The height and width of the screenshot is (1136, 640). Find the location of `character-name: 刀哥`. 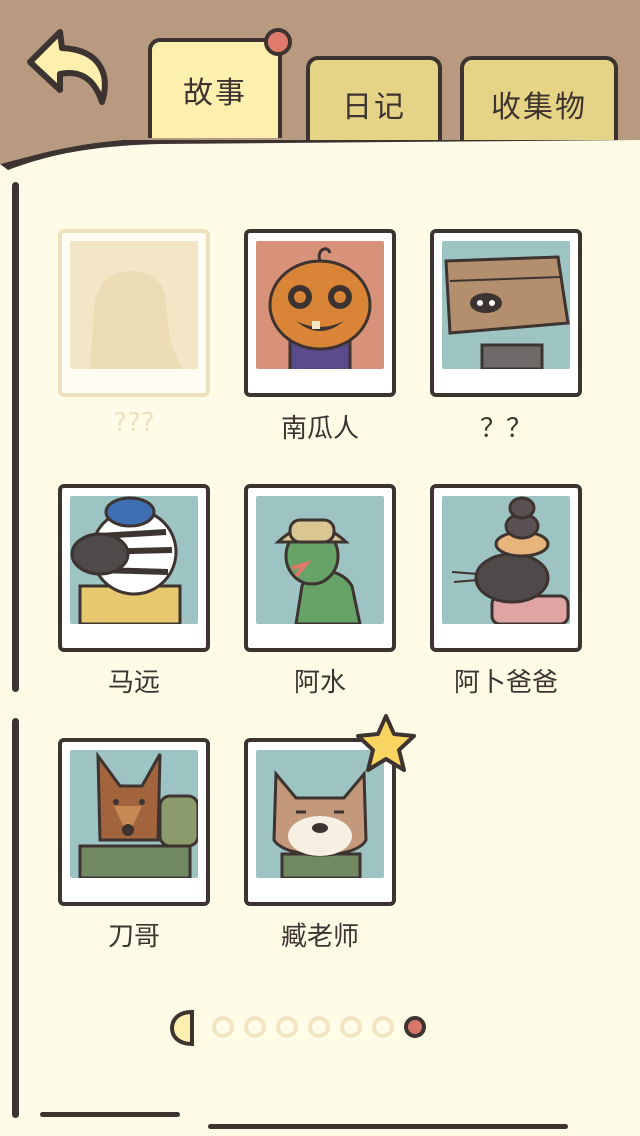

character-name: 刀哥 is located at coordinates (133, 937).